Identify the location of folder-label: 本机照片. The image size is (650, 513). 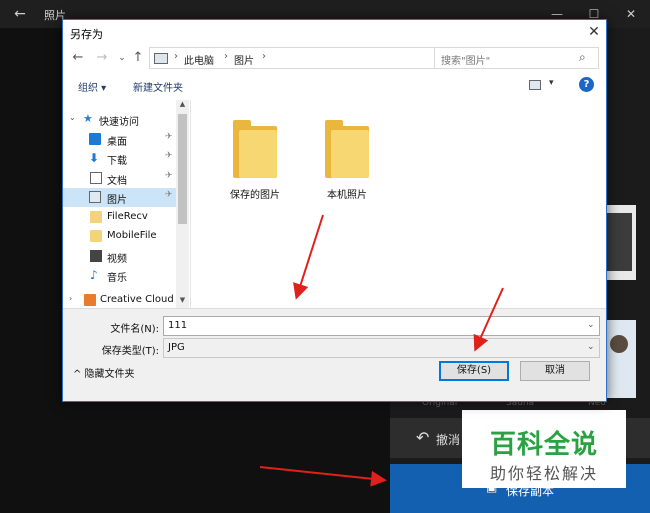
(347, 195).